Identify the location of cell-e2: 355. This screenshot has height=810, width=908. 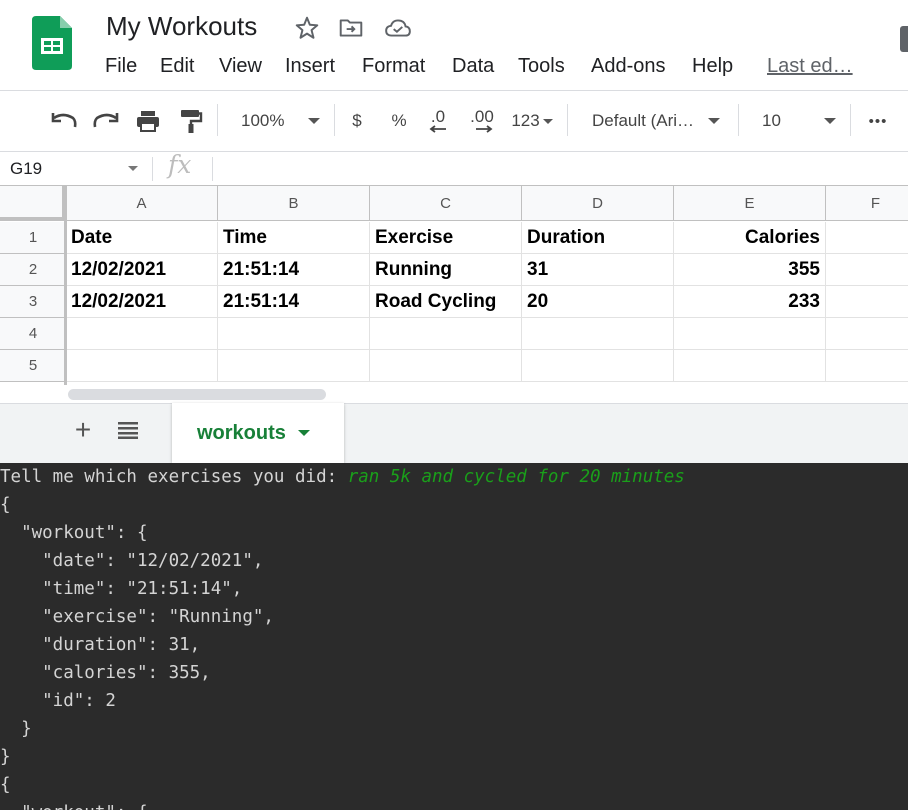
(750, 270).